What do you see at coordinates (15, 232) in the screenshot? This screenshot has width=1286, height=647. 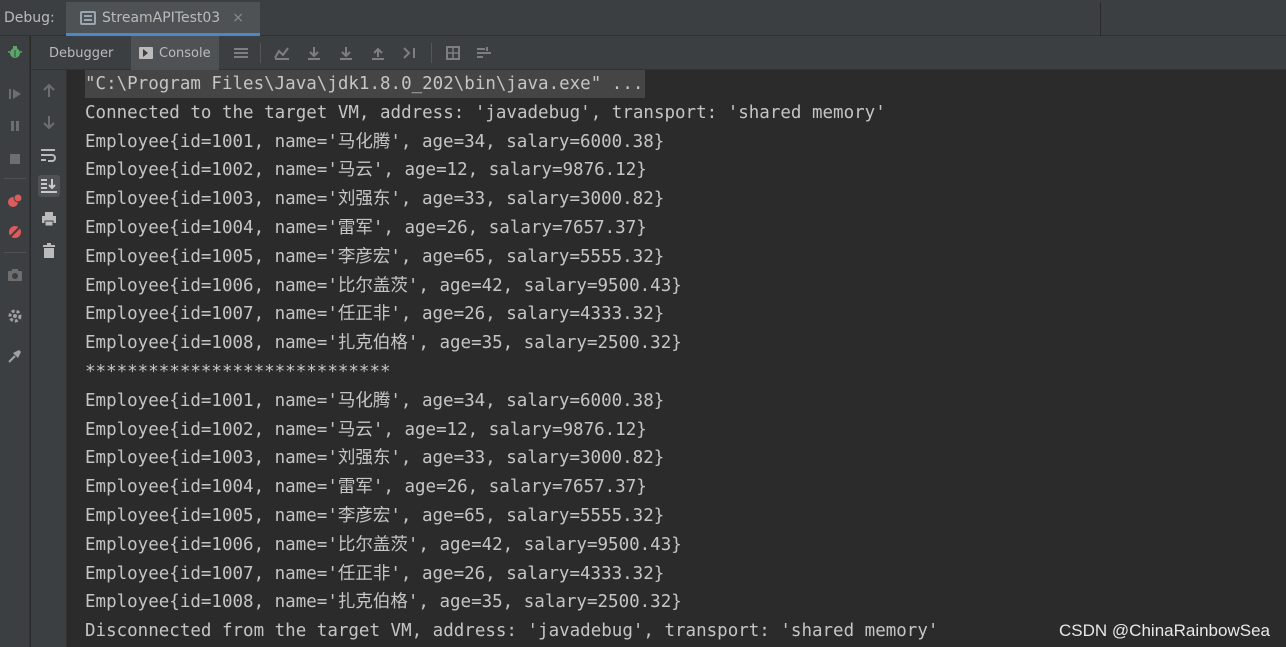 I see `mute-breakpoints-icon` at bounding box center [15, 232].